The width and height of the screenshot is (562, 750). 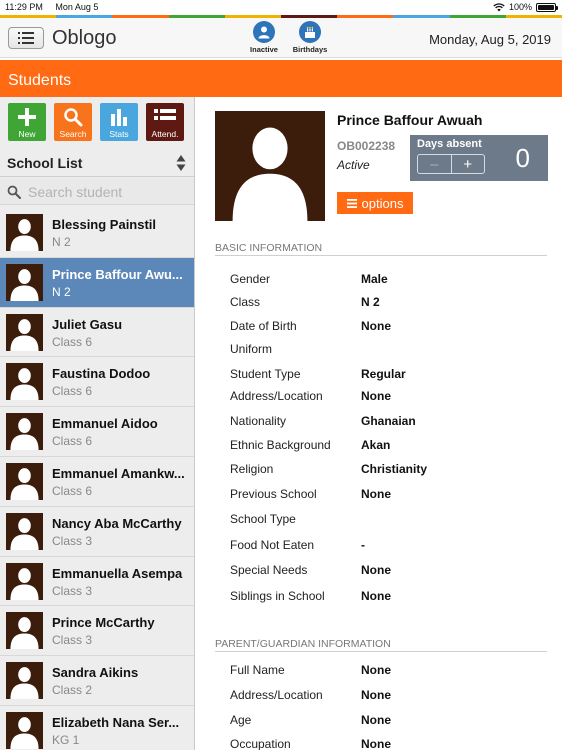 What do you see at coordinates (435, 164) in the screenshot?
I see `decrement-button: –` at bounding box center [435, 164].